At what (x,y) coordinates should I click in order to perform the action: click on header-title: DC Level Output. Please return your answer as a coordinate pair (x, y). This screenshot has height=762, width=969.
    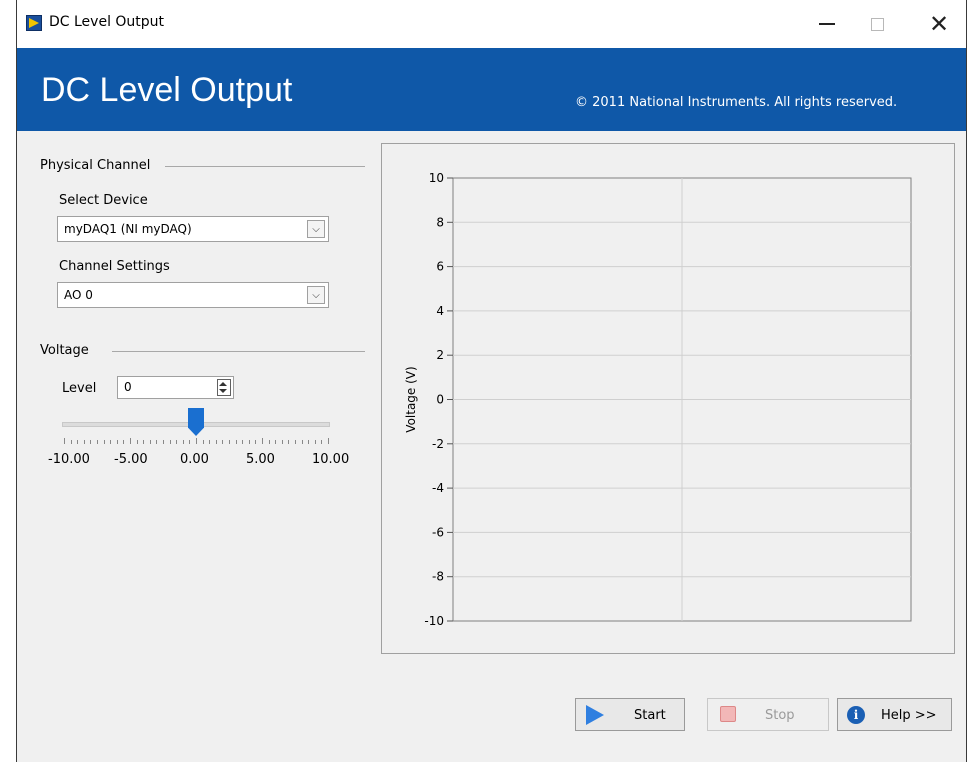
    Looking at the image, I should click on (167, 90).